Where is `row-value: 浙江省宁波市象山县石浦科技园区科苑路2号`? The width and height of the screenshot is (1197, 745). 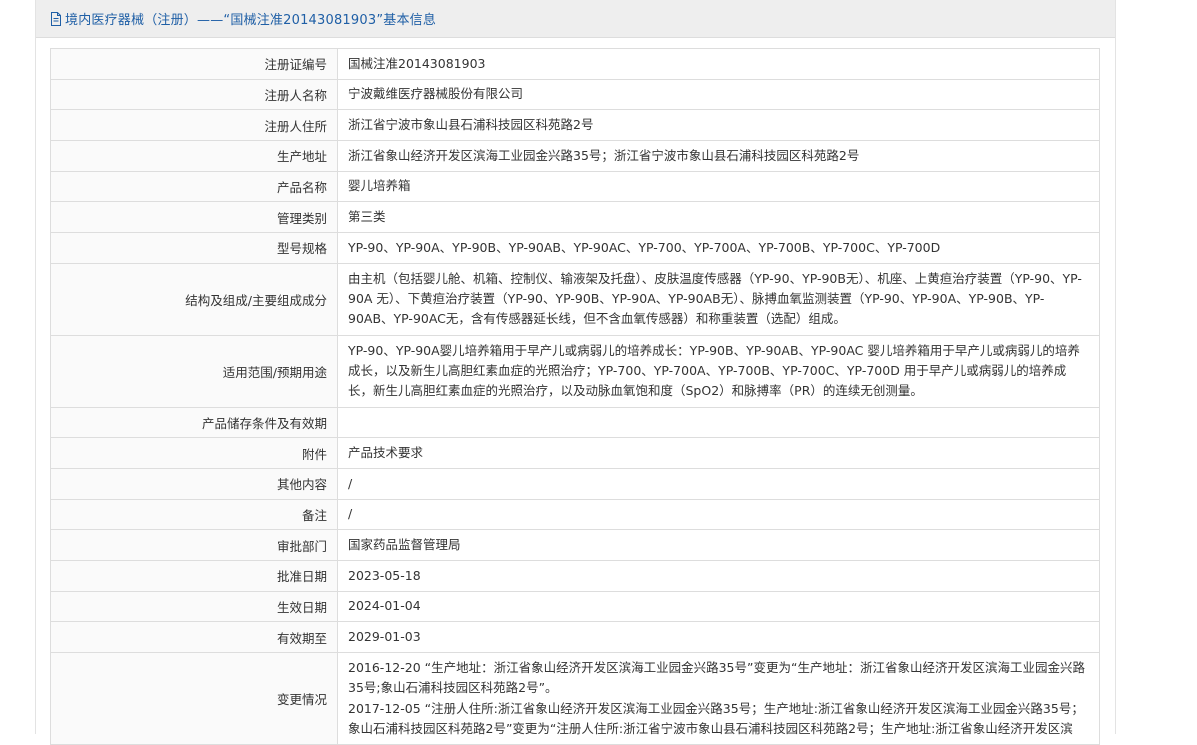 row-value: 浙江省宁波市象山县石浦科技园区科苑路2号 is located at coordinates (718, 125).